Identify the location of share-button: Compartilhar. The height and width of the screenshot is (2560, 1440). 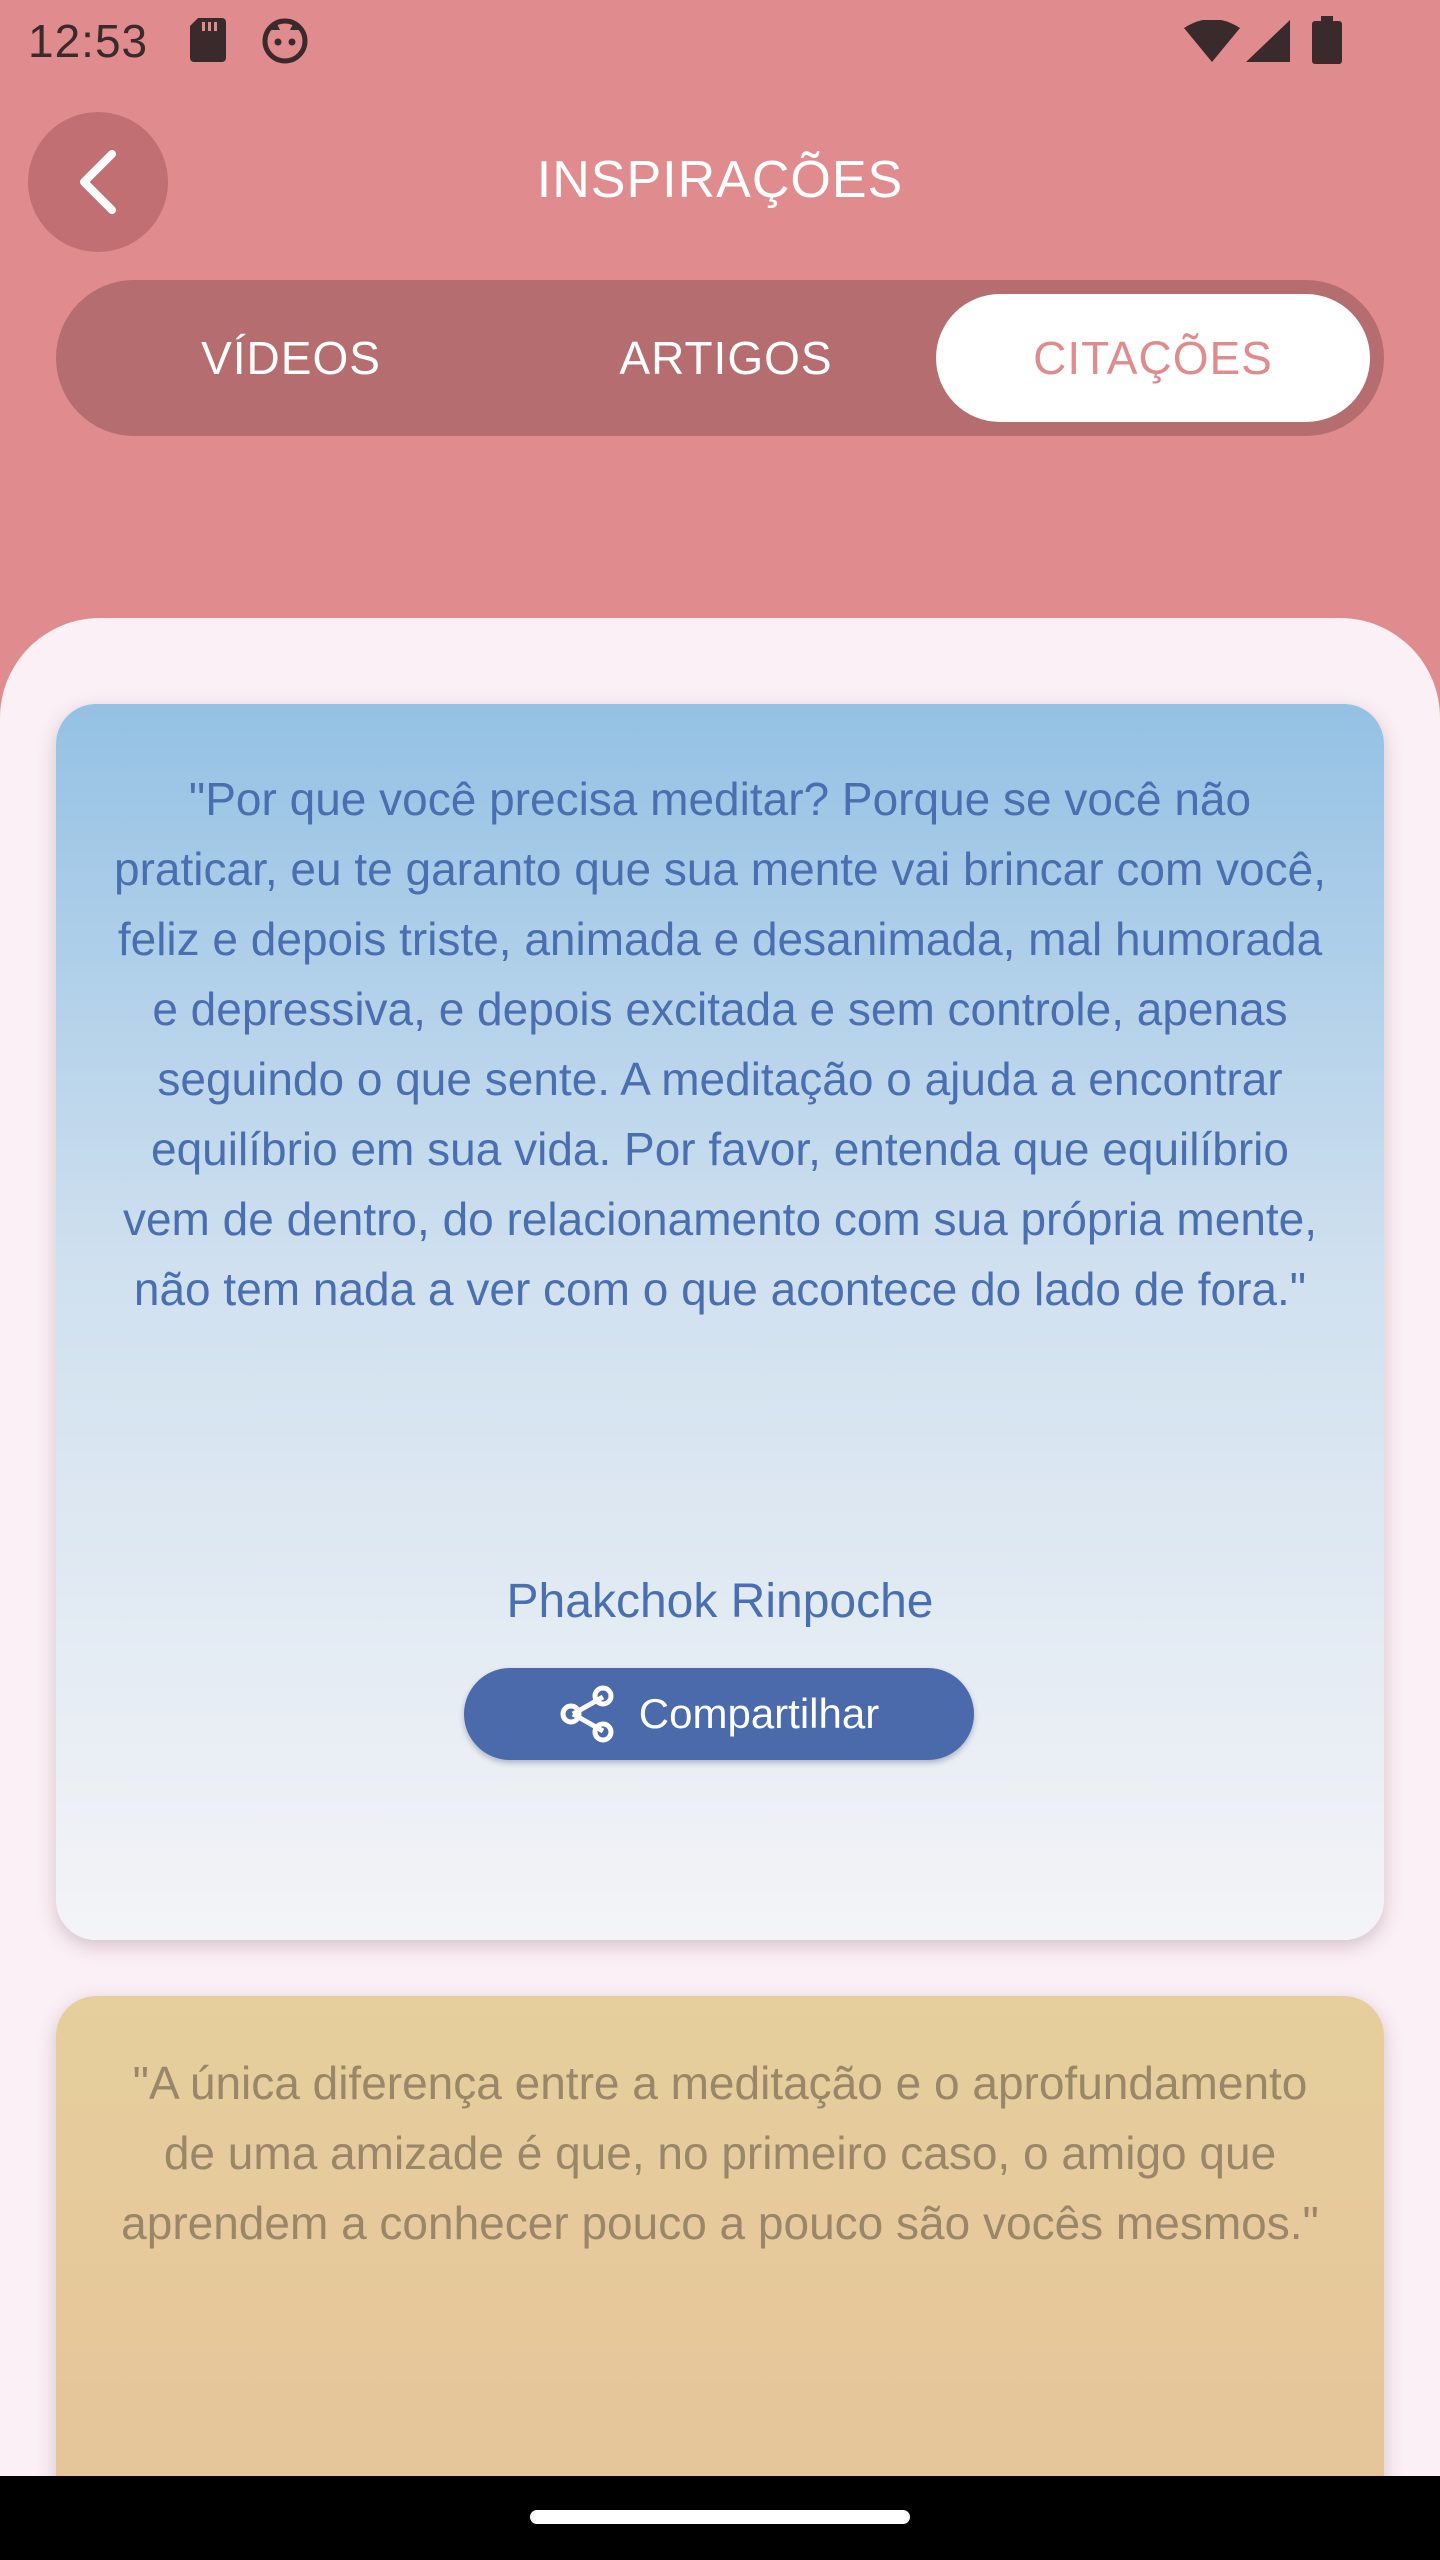
(719, 1714).